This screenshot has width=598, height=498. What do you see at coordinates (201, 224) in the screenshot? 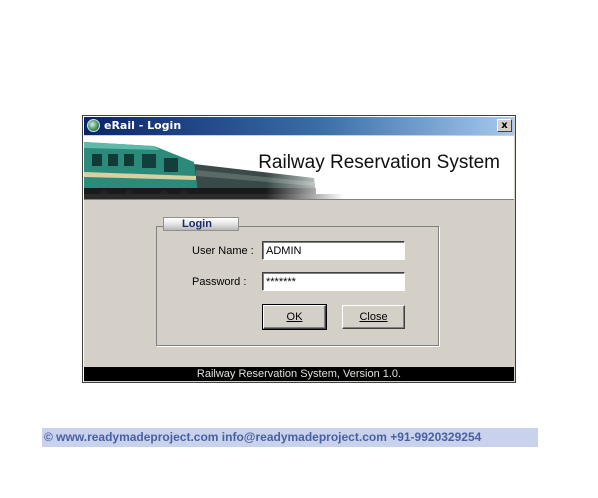
I see `login-group-label: Login` at bounding box center [201, 224].